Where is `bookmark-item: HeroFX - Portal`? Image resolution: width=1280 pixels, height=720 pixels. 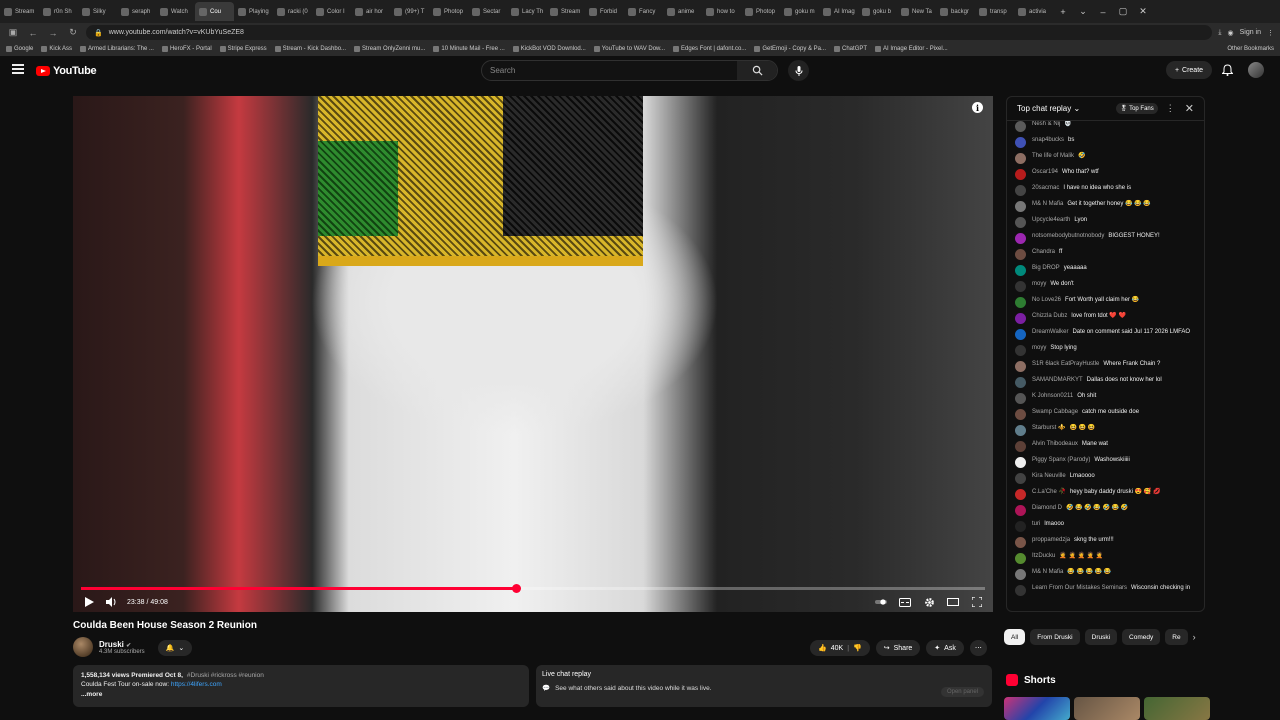 bookmark-item: HeroFX - Portal is located at coordinates (186, 49).